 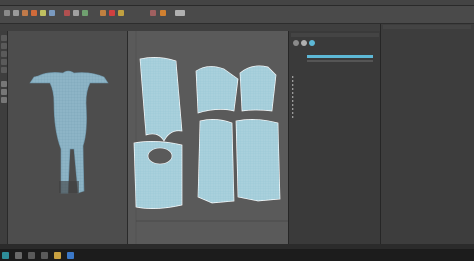 What do you see at coordinates (67, 13) in the screenshot?
I see `snap-grid-icon` at bounding box center [67, 13].